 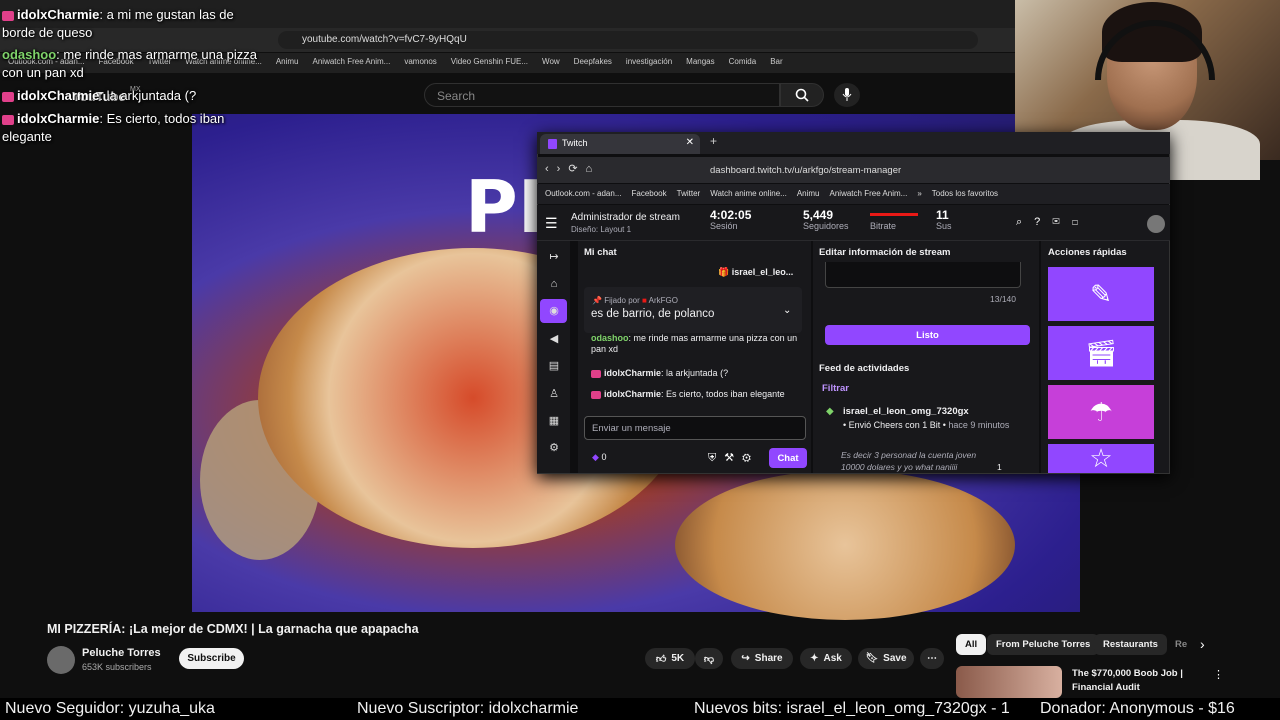 I want to click on dashboard-title: Administrador de stream, so click(x=625, y=217).